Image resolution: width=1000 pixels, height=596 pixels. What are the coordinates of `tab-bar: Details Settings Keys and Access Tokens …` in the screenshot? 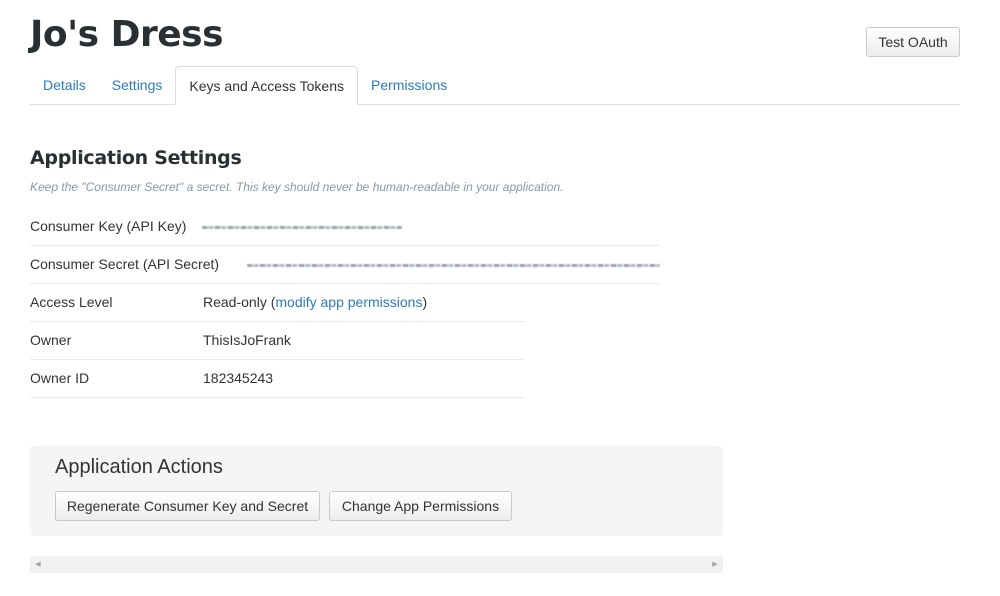 It's located at (495, 85).